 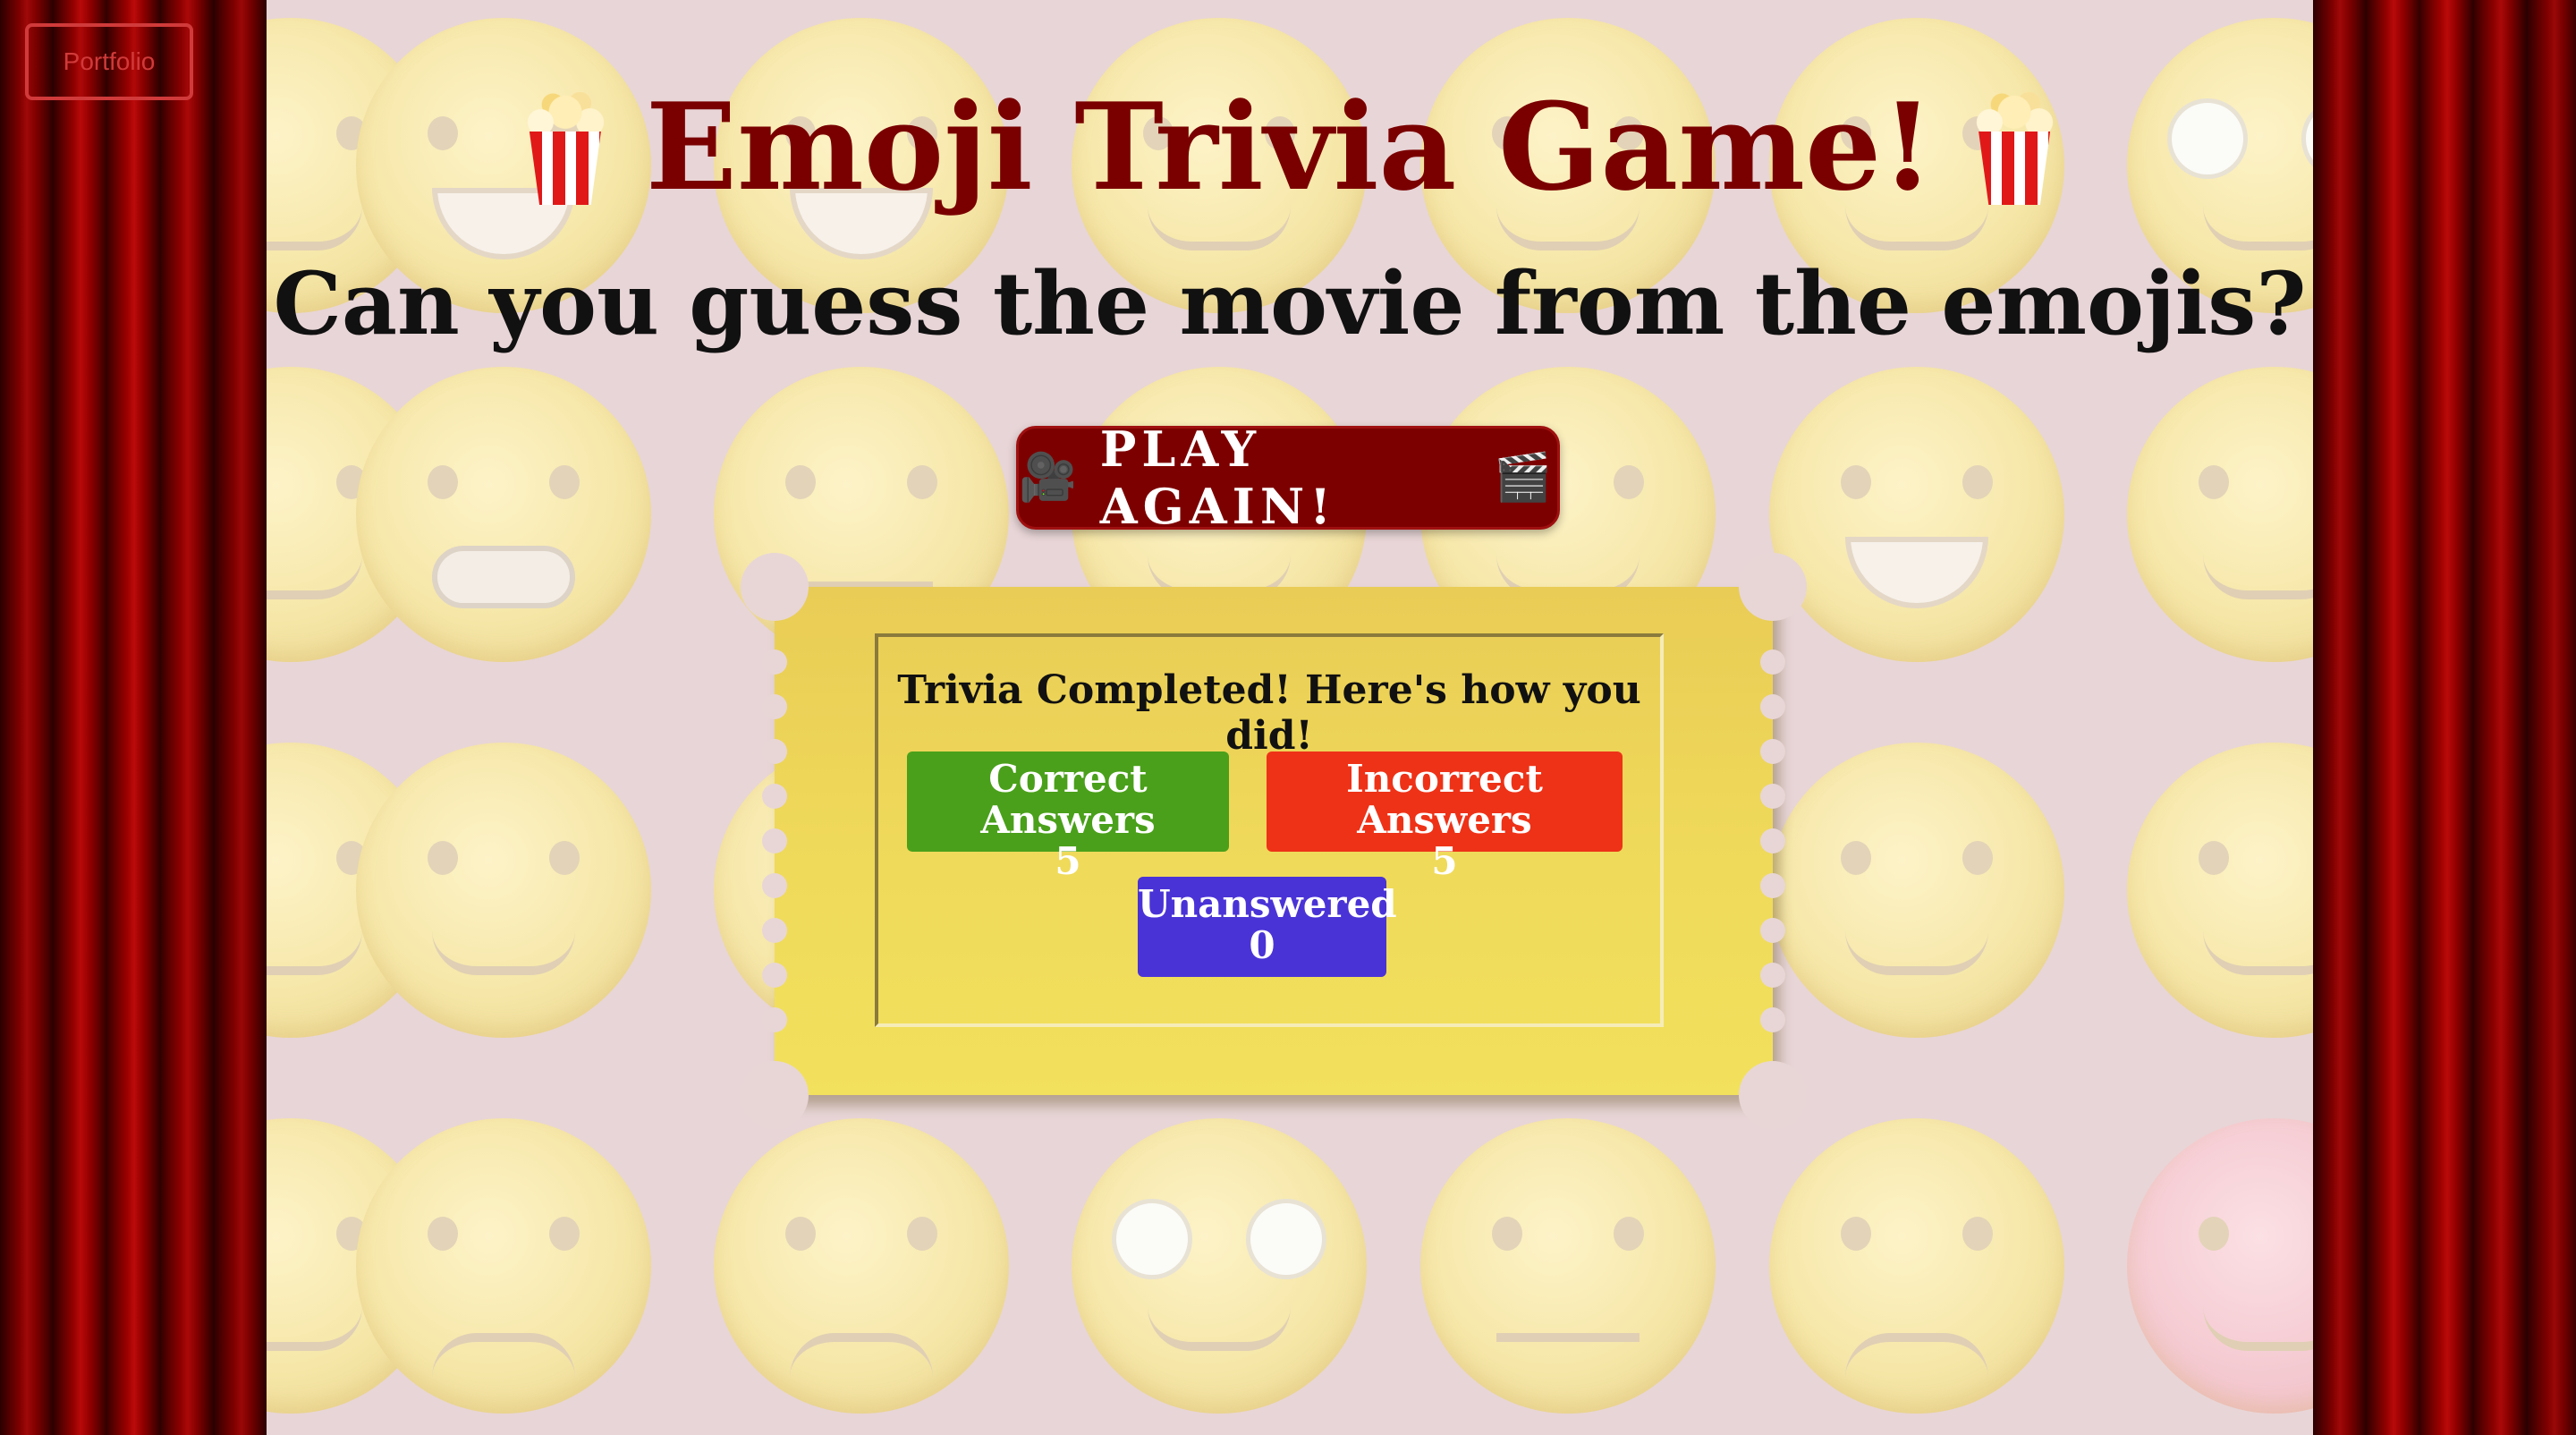 What do you see at coordinates (1290, 303) in the screenshot?
I see `page-subtitle: Can you guess the movie from the emojis?` at bounding box center [1290, 303].